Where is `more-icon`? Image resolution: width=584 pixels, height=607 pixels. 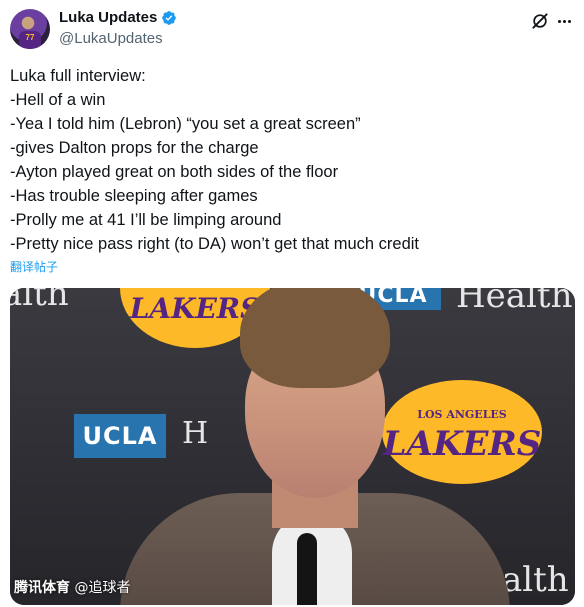 more-icon is located at coordinates (564, 21).